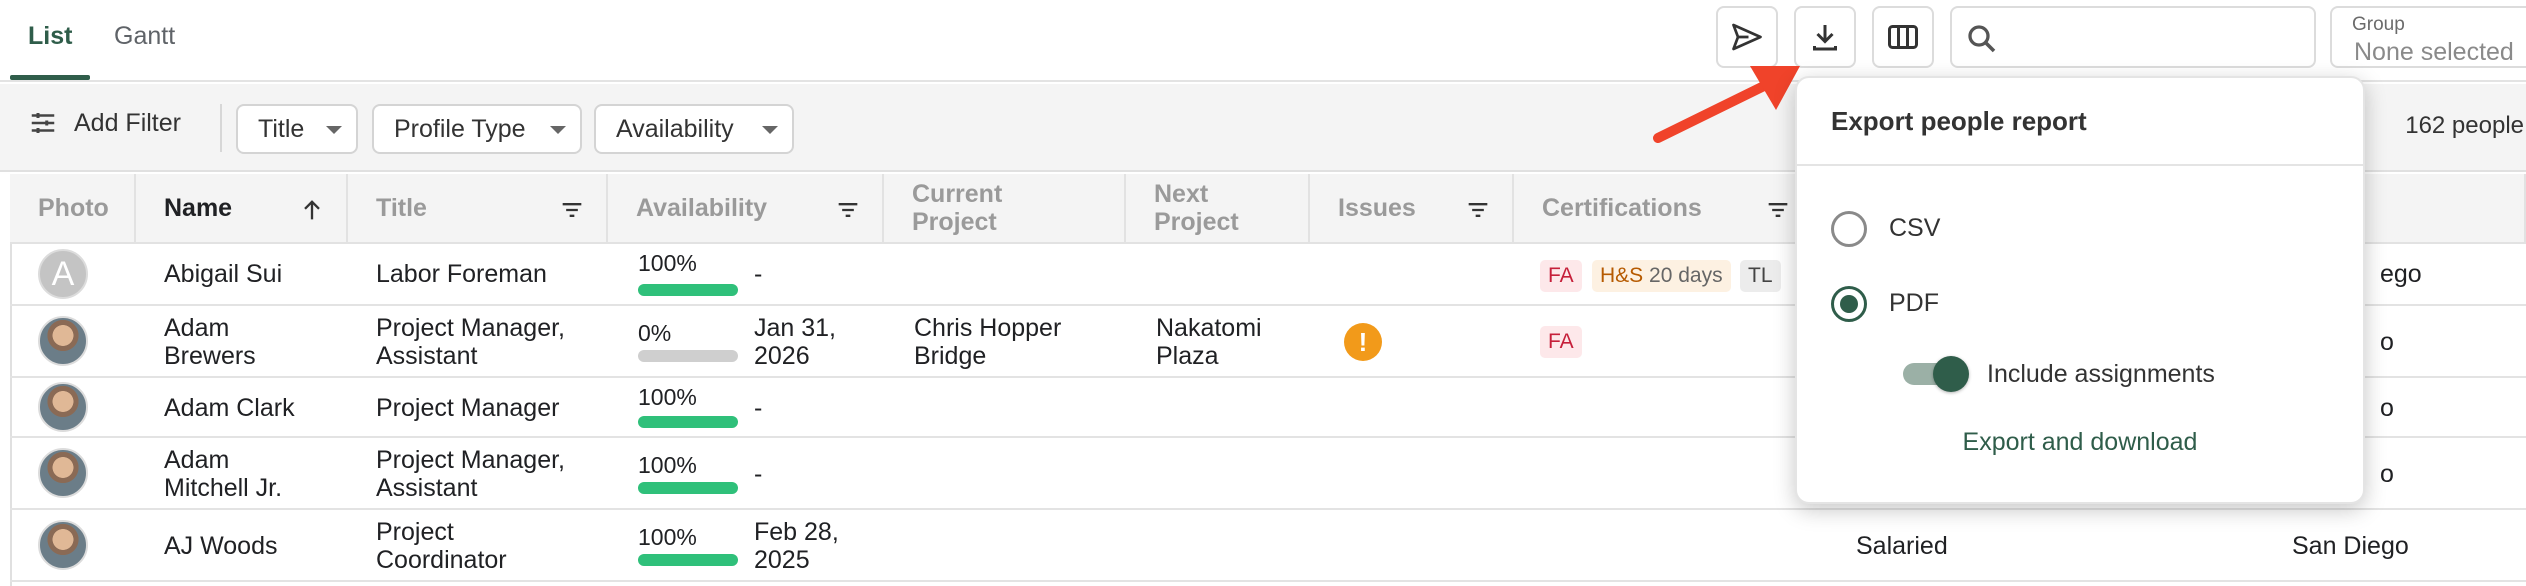 This screenshot has height=586, width=2526. I want to click on search-box, so click(2133, 37).